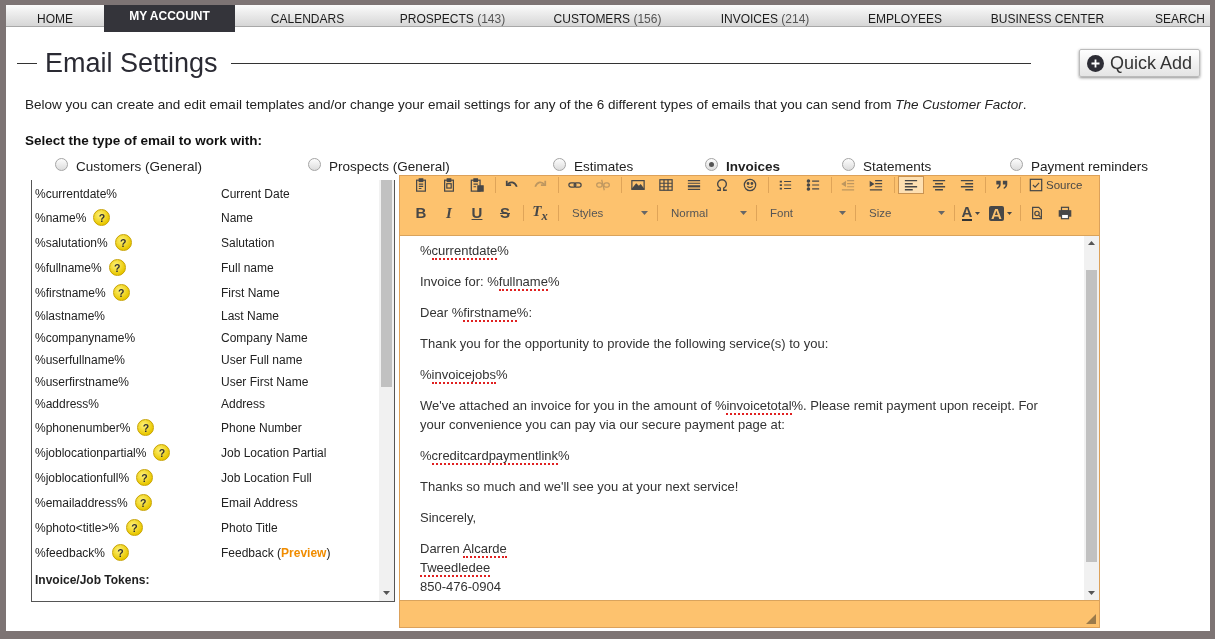 This screenshot has width=1215, height=639. Describe the element at coordinates (897, 166) in the screenshot. I see `radio-label: Statements` at that location.